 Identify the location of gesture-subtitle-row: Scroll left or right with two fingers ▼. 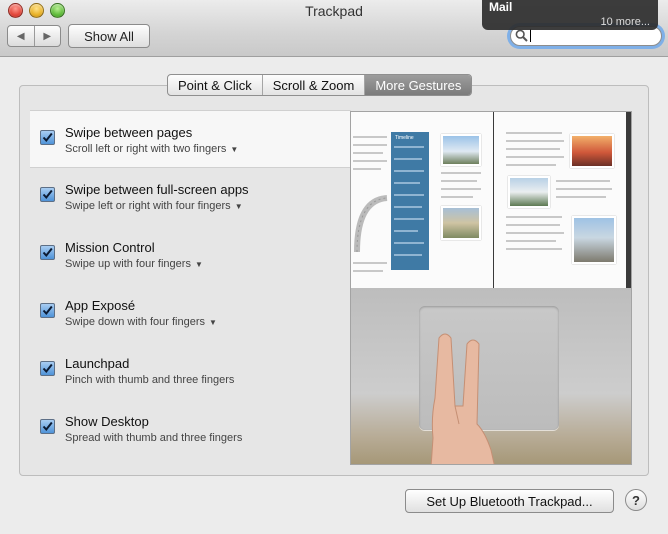
(207, 149).